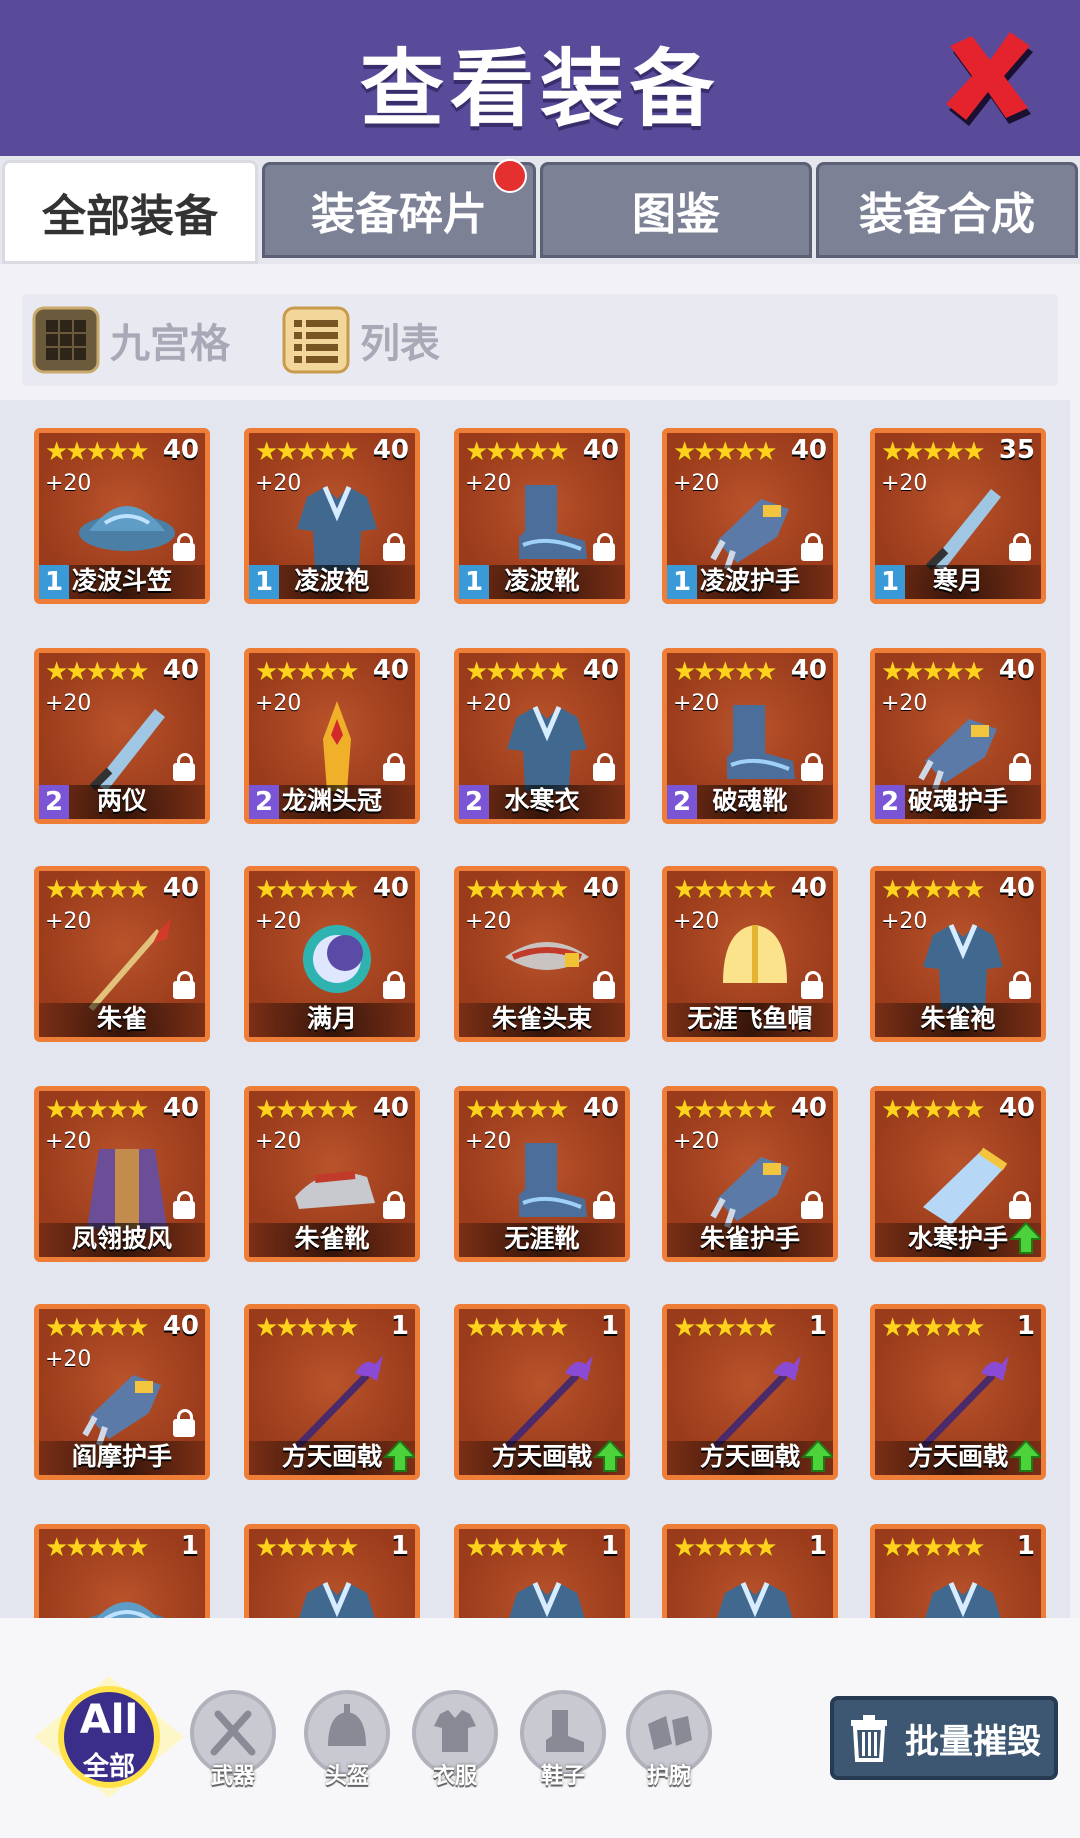 This screenshot has width=1080, height=1838. I want to click on tab-codex: 图鉴, so click(676, 210).